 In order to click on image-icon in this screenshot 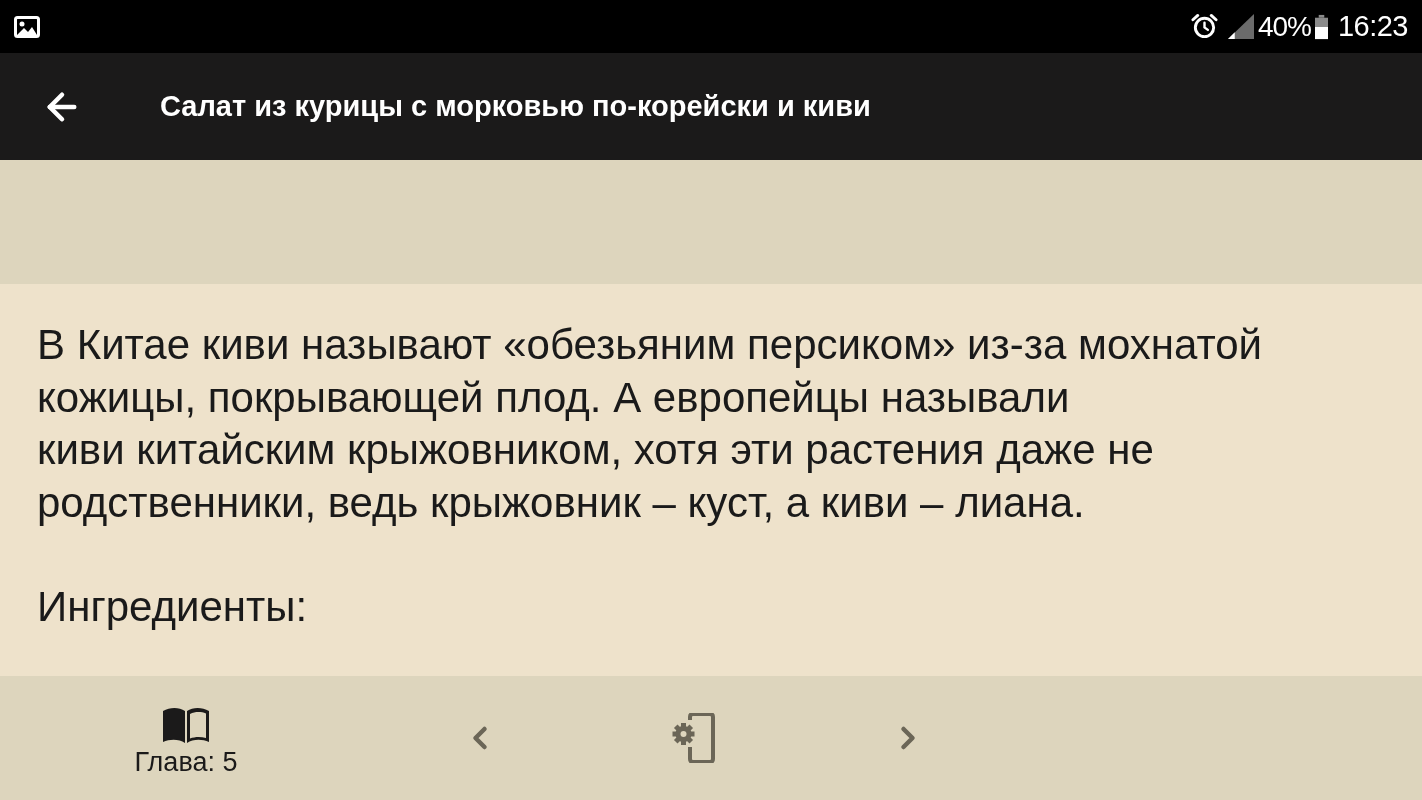, I will do `click(27, 26)`.